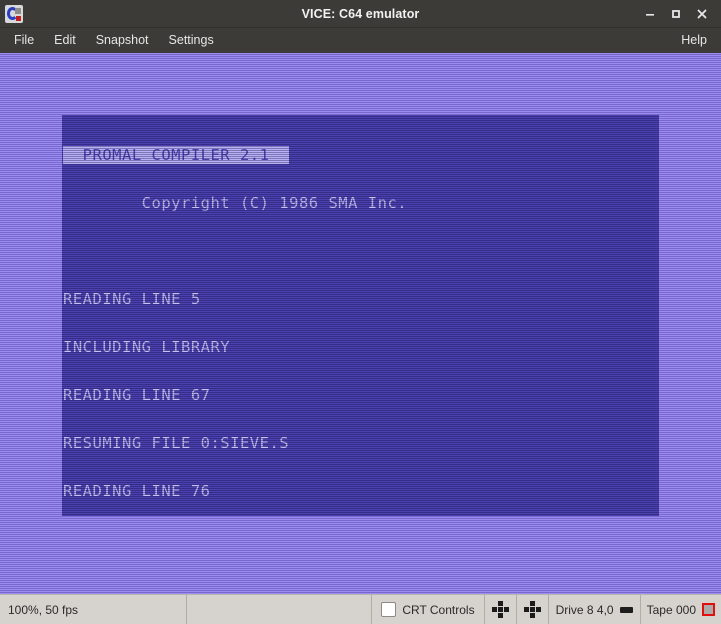 This screenshot has width=721, height=624. I want to click on screen-line: INCLUDING LIBRARY, so click(147, 347).